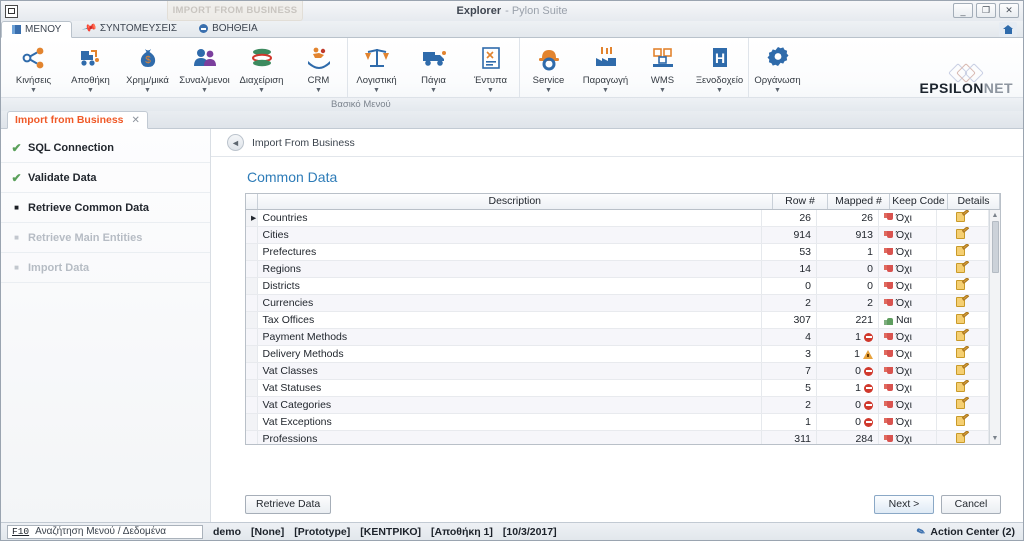 The height and width of the screenshot is (541, 1024). Describe the element at coordinates (130, 28) in the screenshot. I see `tab-syntomeyseis: 📌 ΣΥΝΤΟΜΕΥΣΕΙΣ` at that location.